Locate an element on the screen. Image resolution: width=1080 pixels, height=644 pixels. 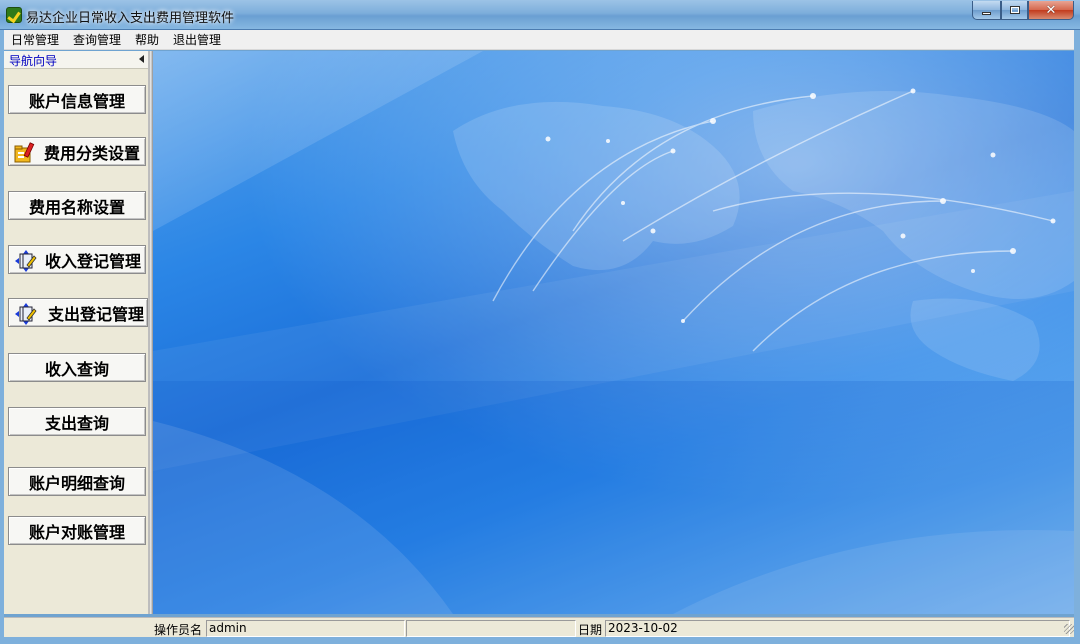
nav-button-expense-category: 费用分类设置 is located at coordinates (77, 151).